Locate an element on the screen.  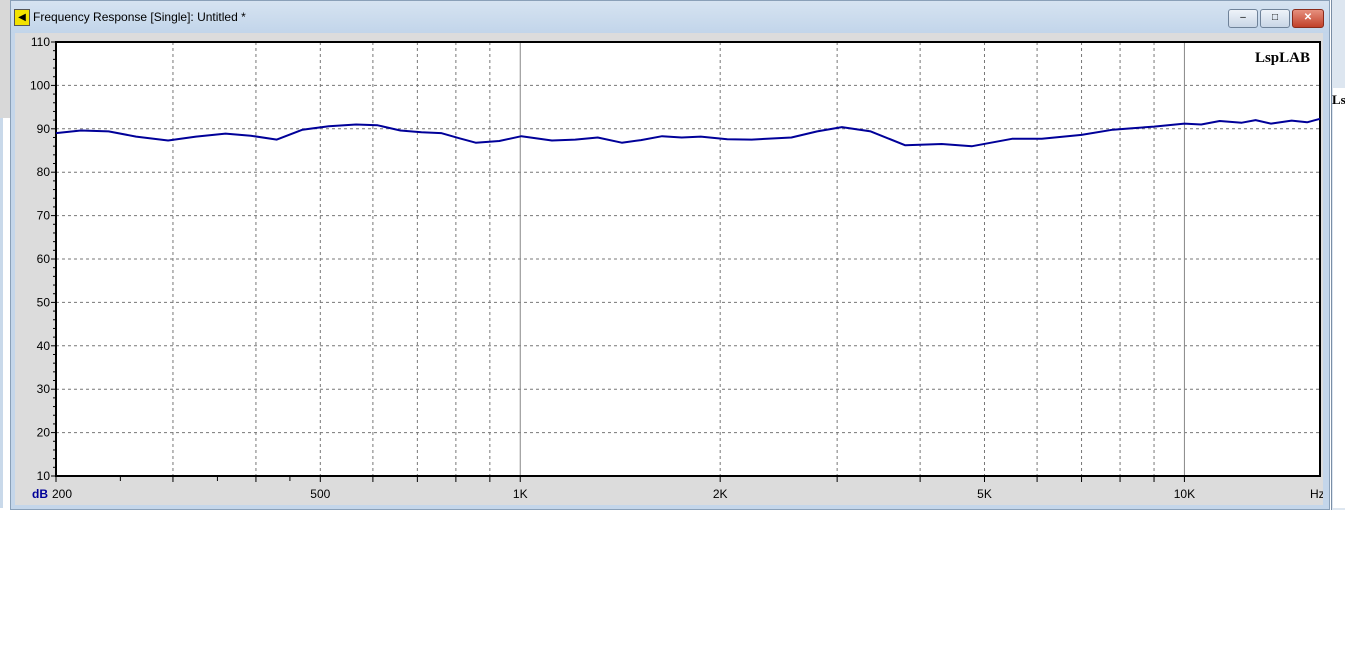
x-tick-label: 2K is located at coordinates (720, 494).